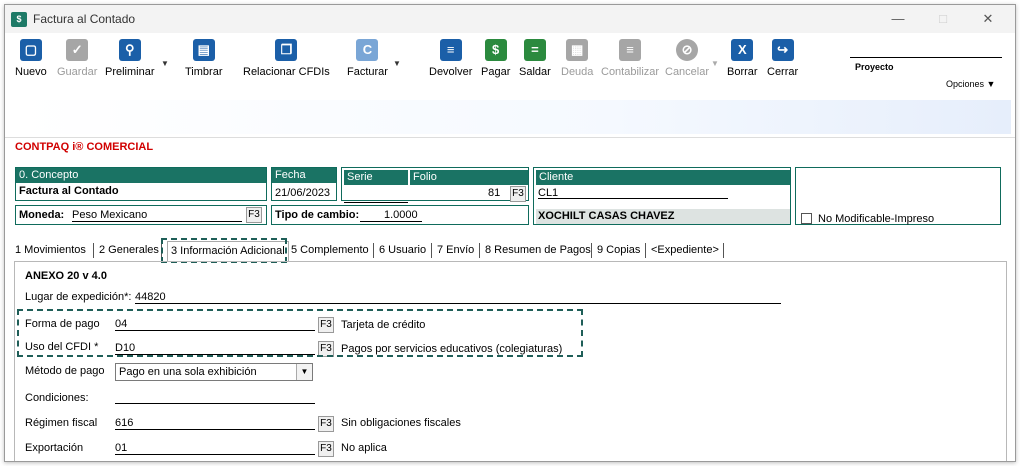  I want to click on tab-usuario: 6 Usuario, so click(402, 251).